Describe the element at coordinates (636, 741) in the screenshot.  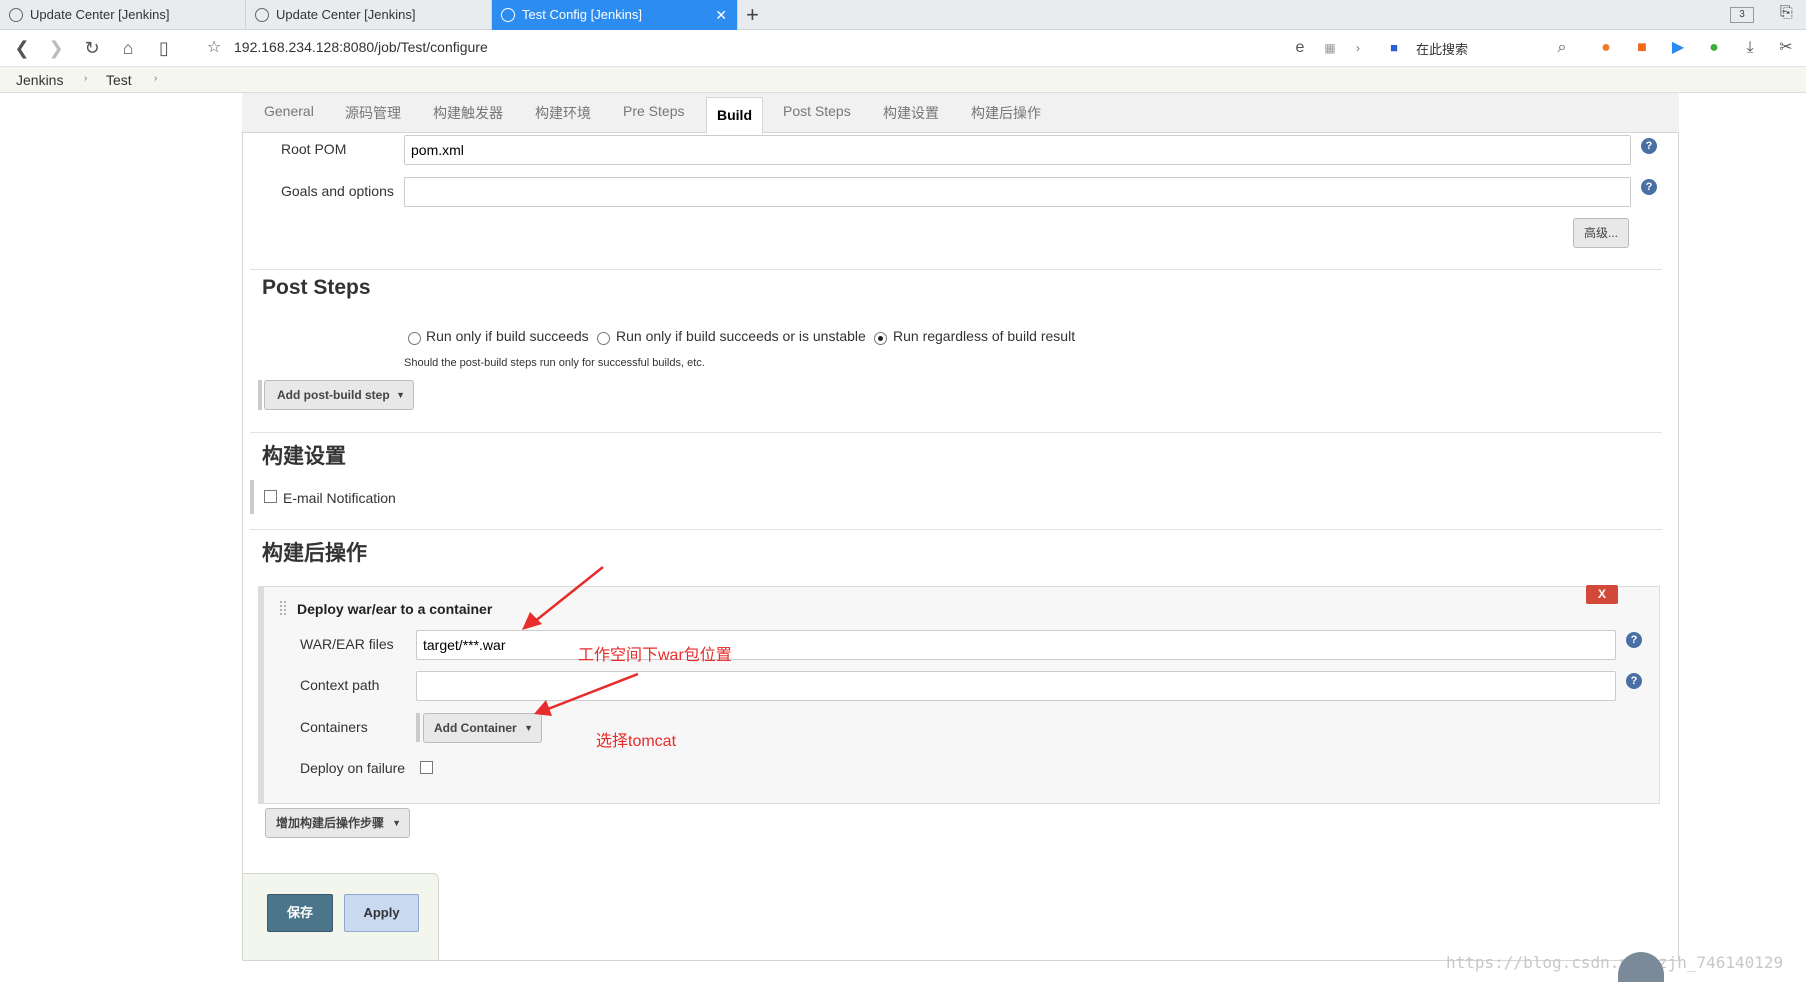
I see `annotation-select-tomcat: 选择tomcat` at that location.